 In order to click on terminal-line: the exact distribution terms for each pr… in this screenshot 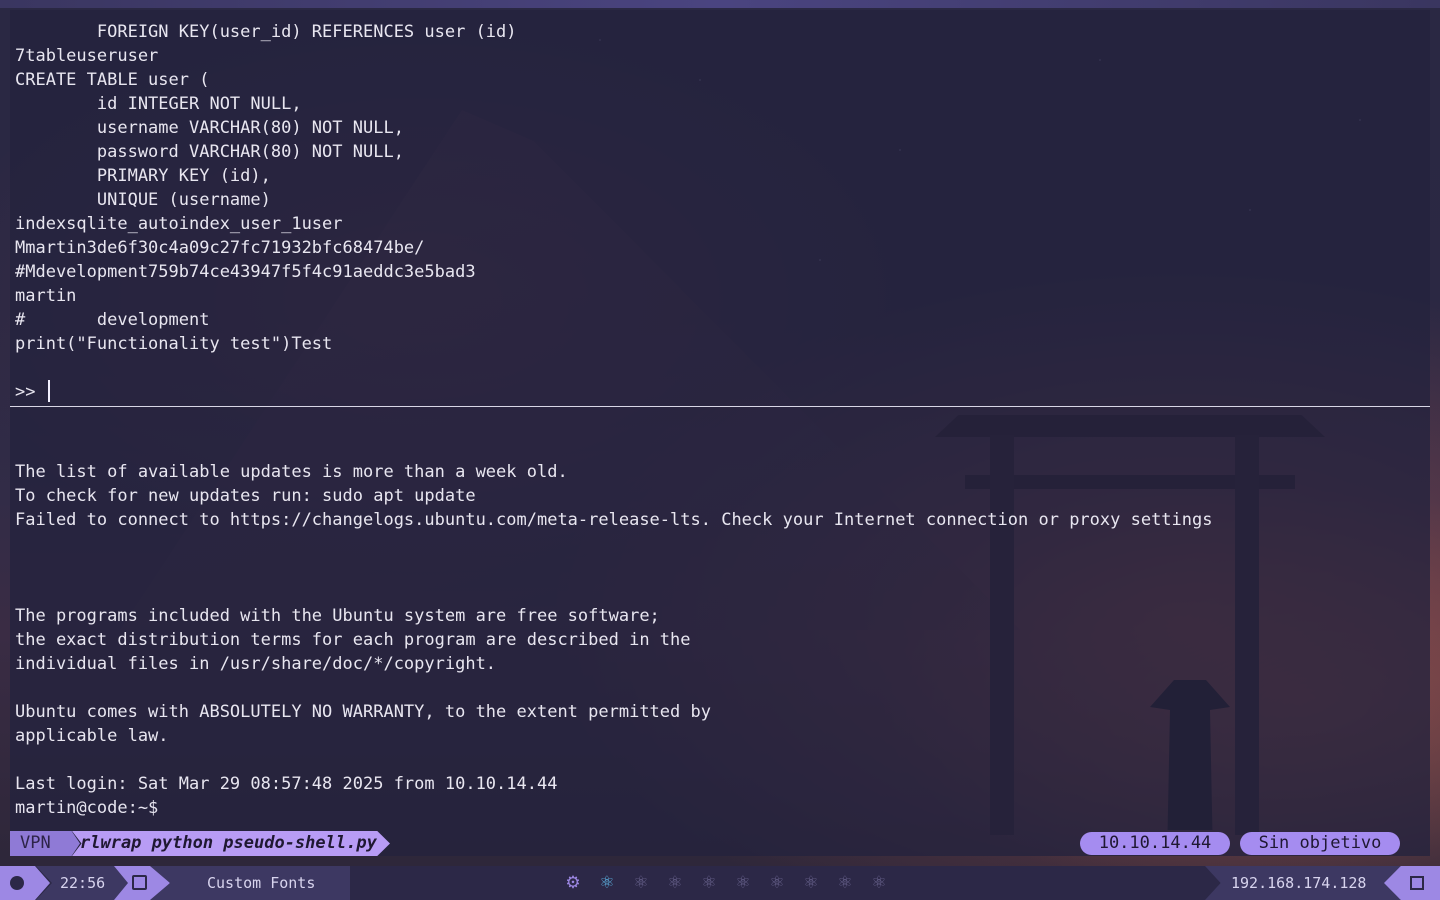, I will do `click(353, 640)`.